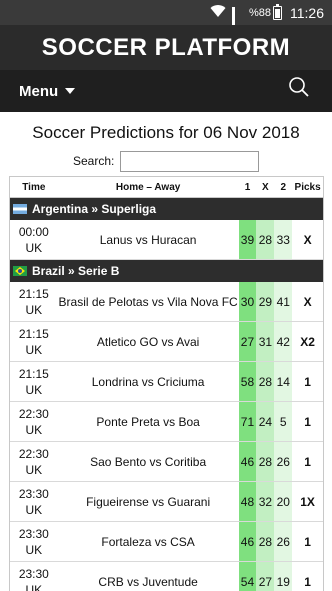 Image resolution: width=332 pixels, height=591 pixels. Describe the element at coordinates (166, 18) in the screenshot. I see `status-bar: %88 11:26` at that location.